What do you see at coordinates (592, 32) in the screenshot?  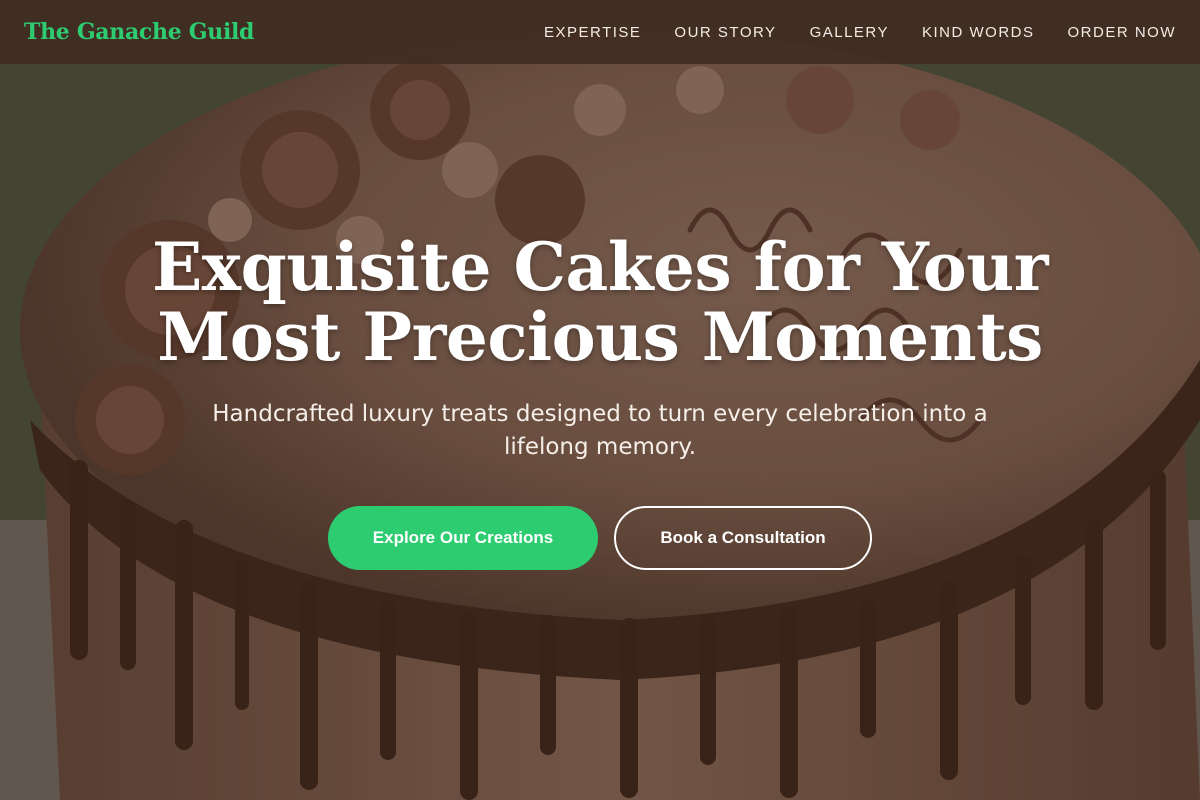 I see `nav-link-expertise: EXPERTISE` at bounding box center [592, 32].